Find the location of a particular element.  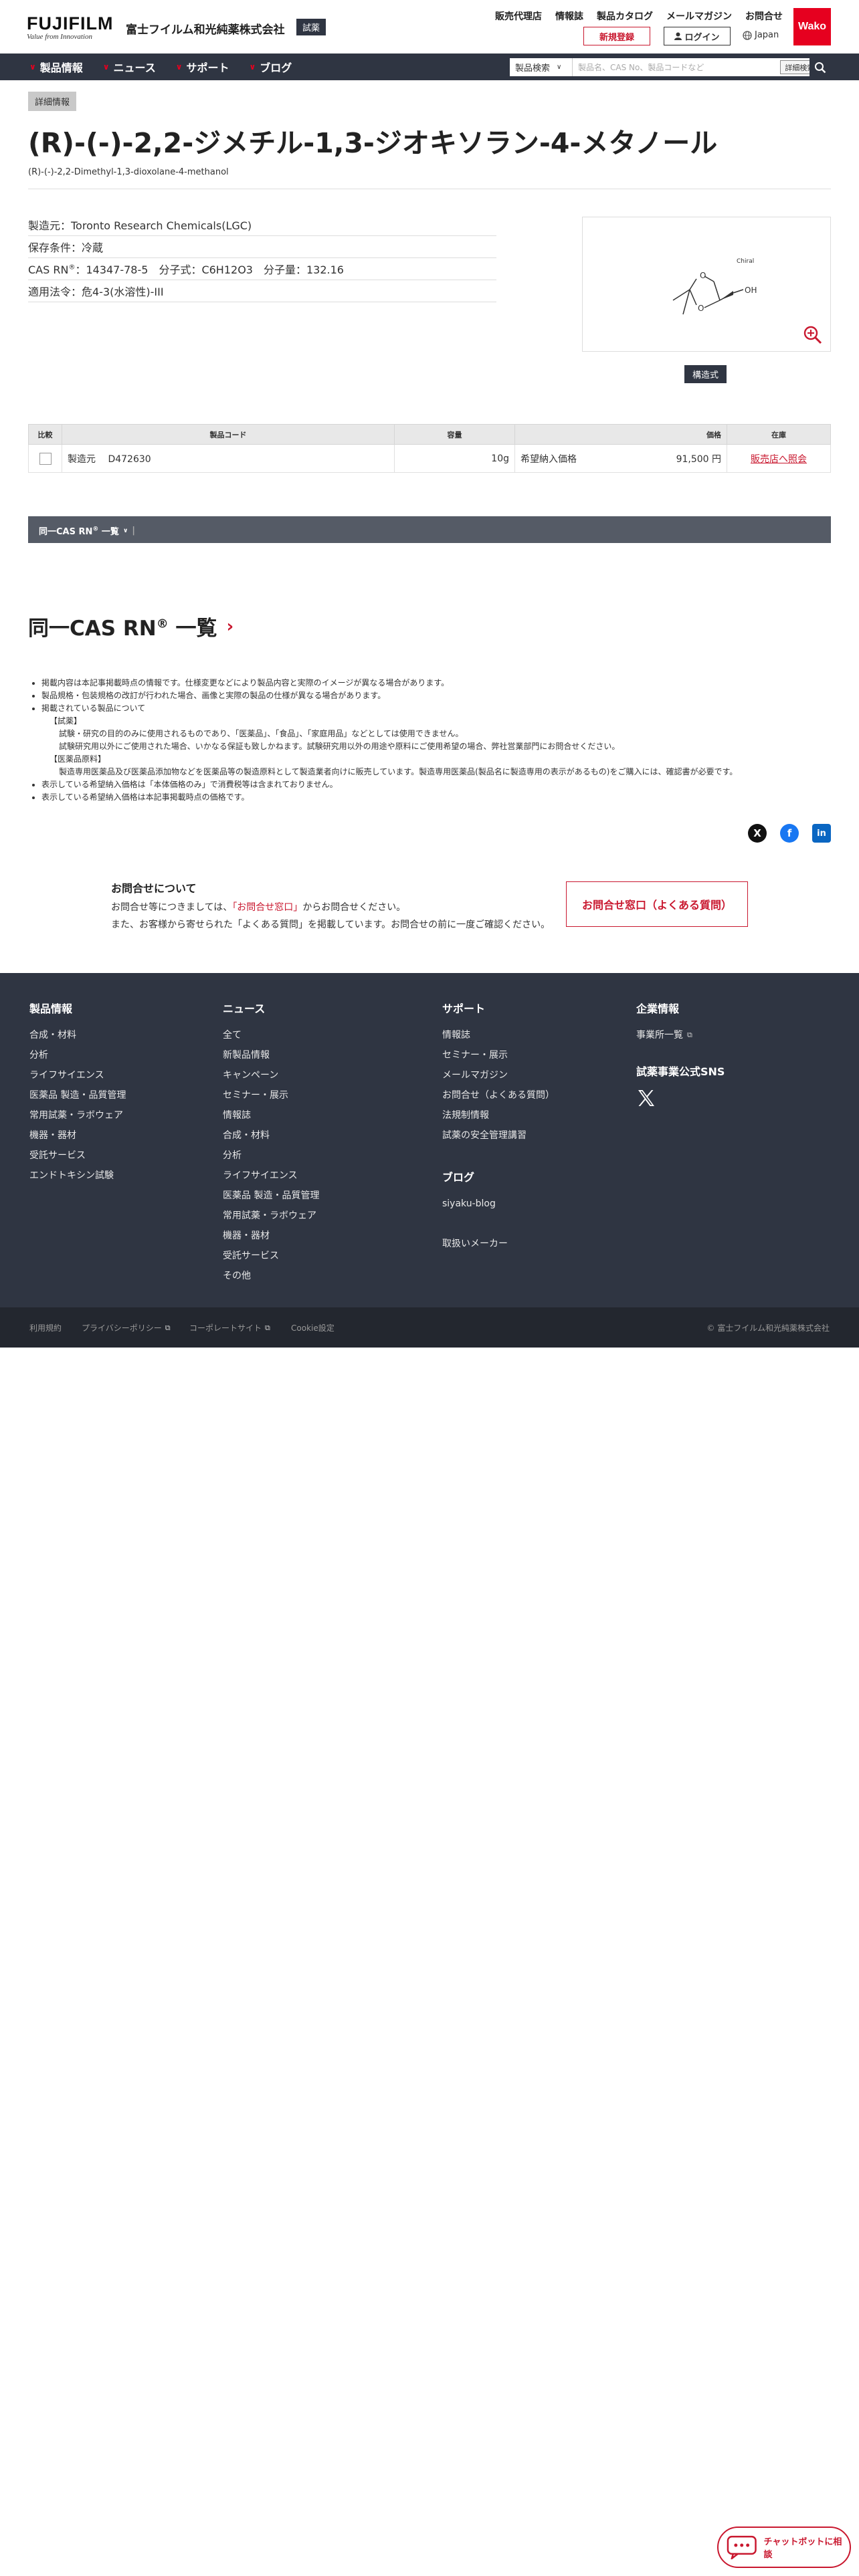

footer-link: 取扱いメーカー is located at coordinates (498, 1244).